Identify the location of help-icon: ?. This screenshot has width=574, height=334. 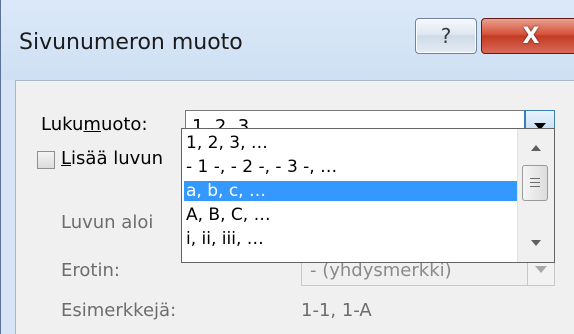
(446, 36).